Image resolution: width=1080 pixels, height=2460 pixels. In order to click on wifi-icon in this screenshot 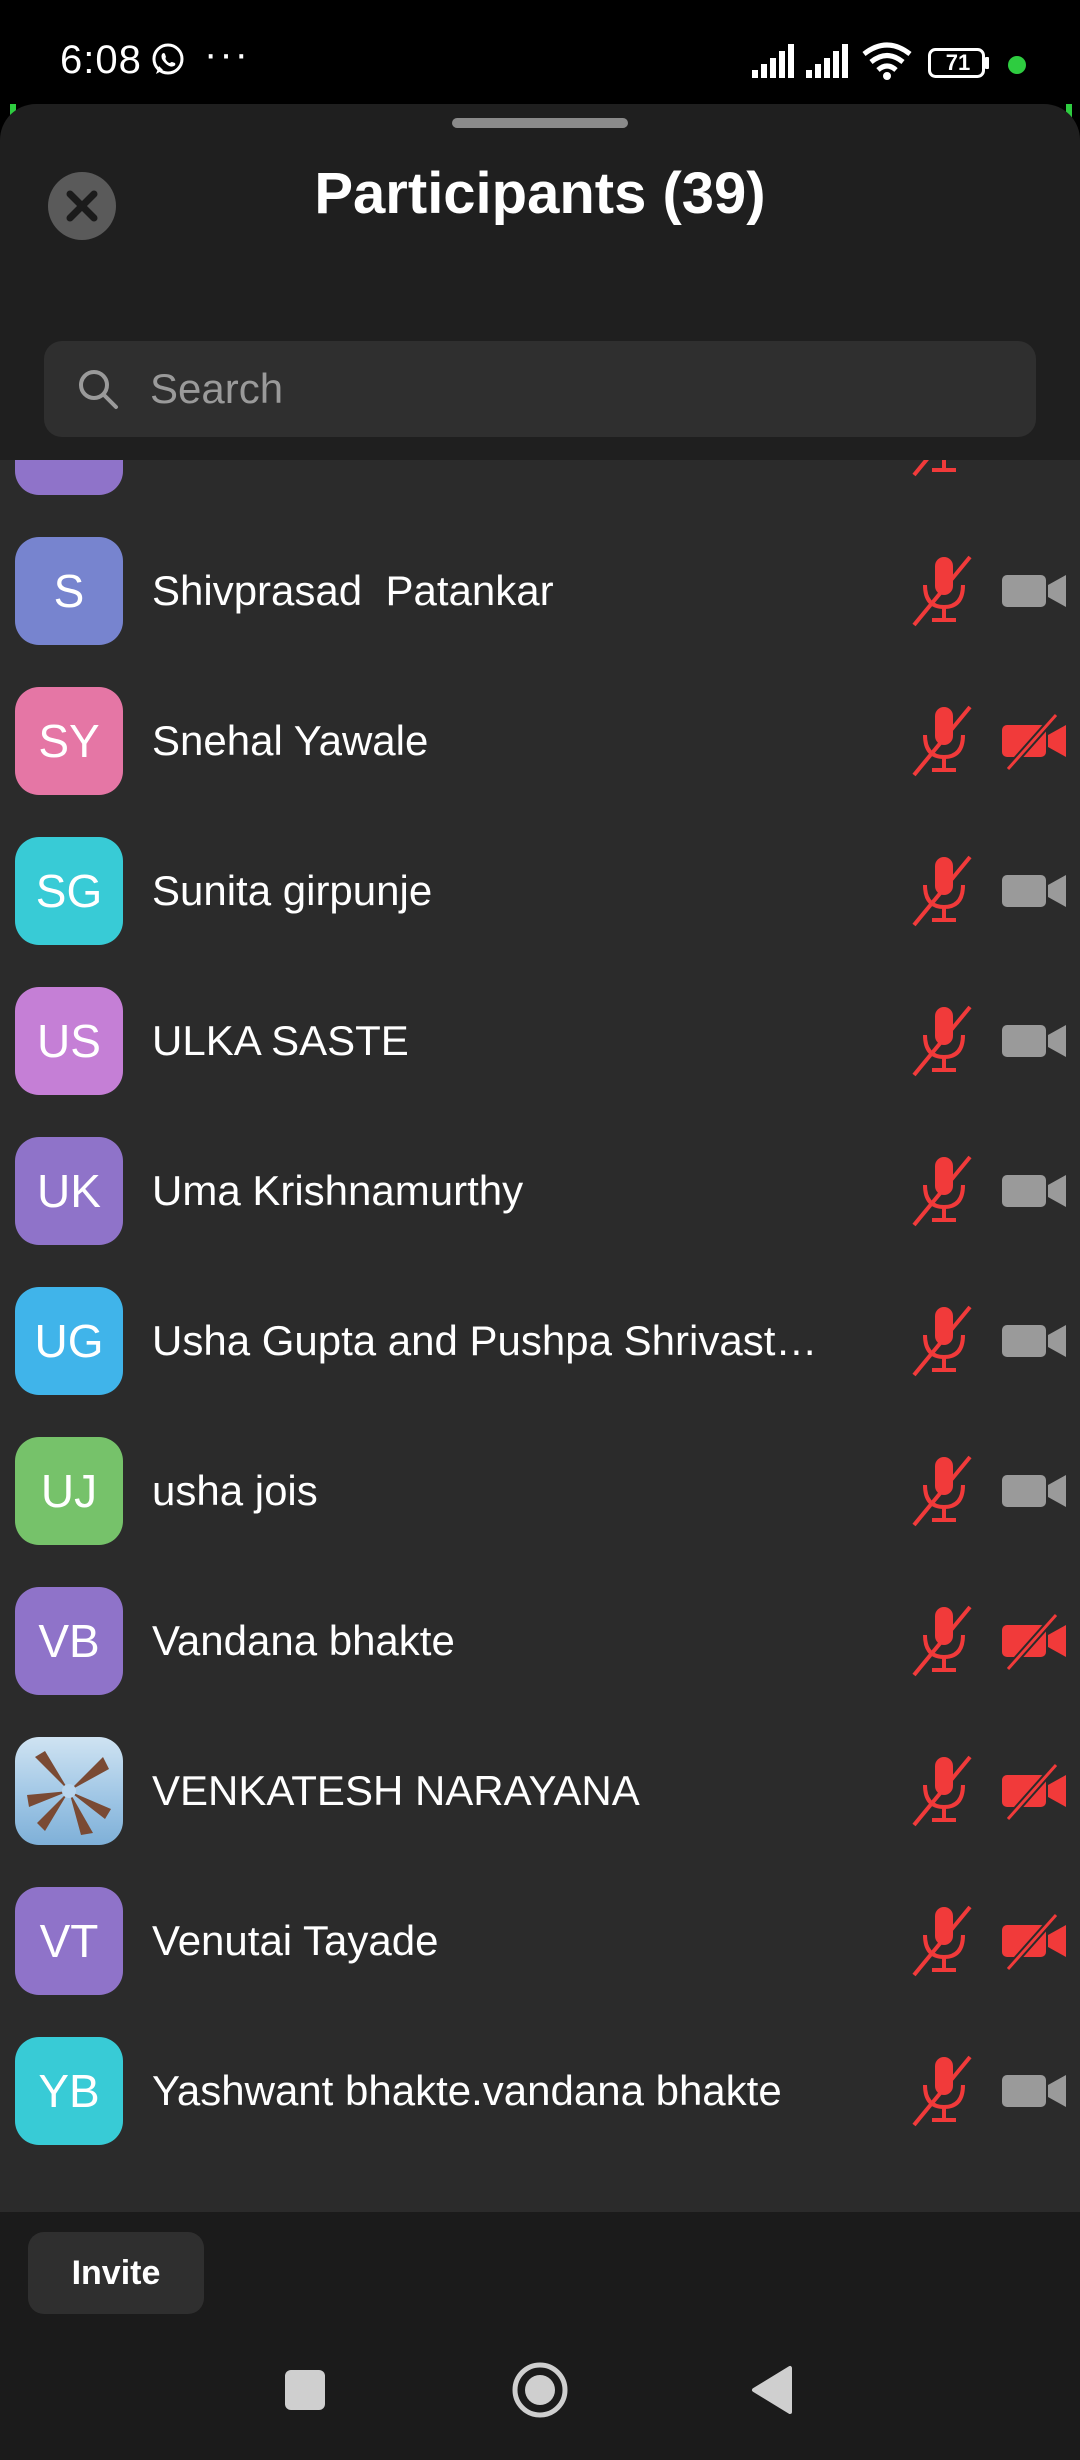, I will do `click(887, 61)`.